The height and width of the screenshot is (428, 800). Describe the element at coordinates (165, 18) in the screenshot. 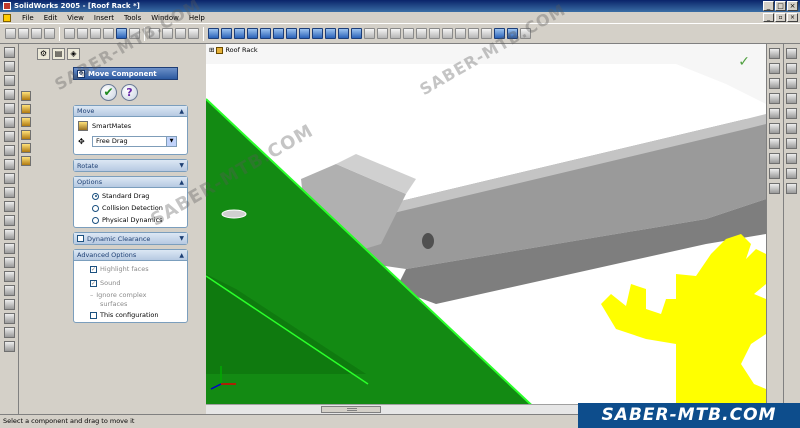

I see `menu-window: Window` at that location.